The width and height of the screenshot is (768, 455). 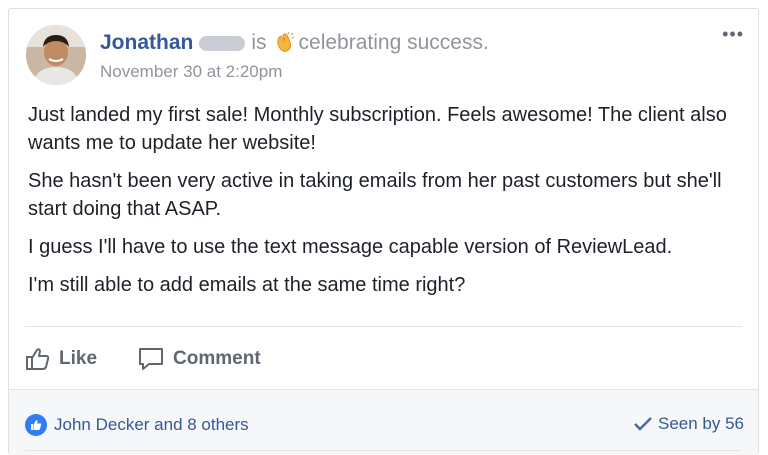 I want to click on seen-text: Seen by 56, so click(x=700, y=423).